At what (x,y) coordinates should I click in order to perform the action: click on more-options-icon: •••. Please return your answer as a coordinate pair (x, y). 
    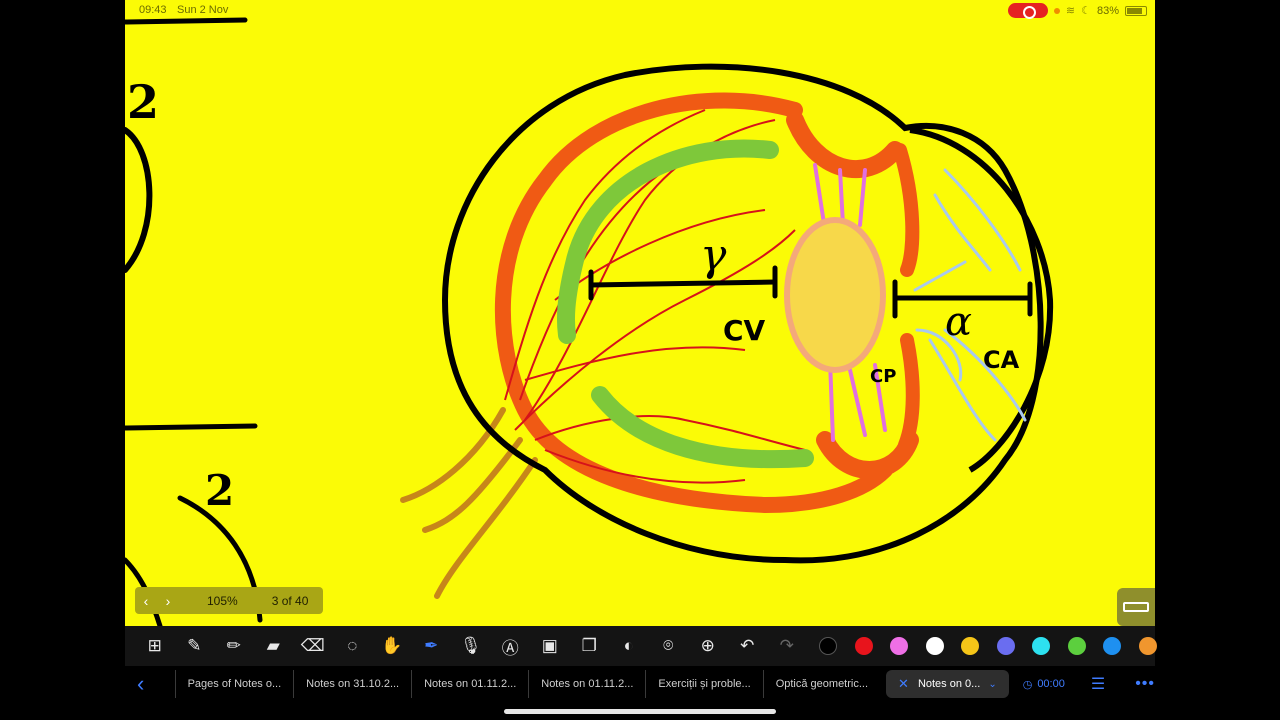
    Looking at the image, I should click on (1145, 684).